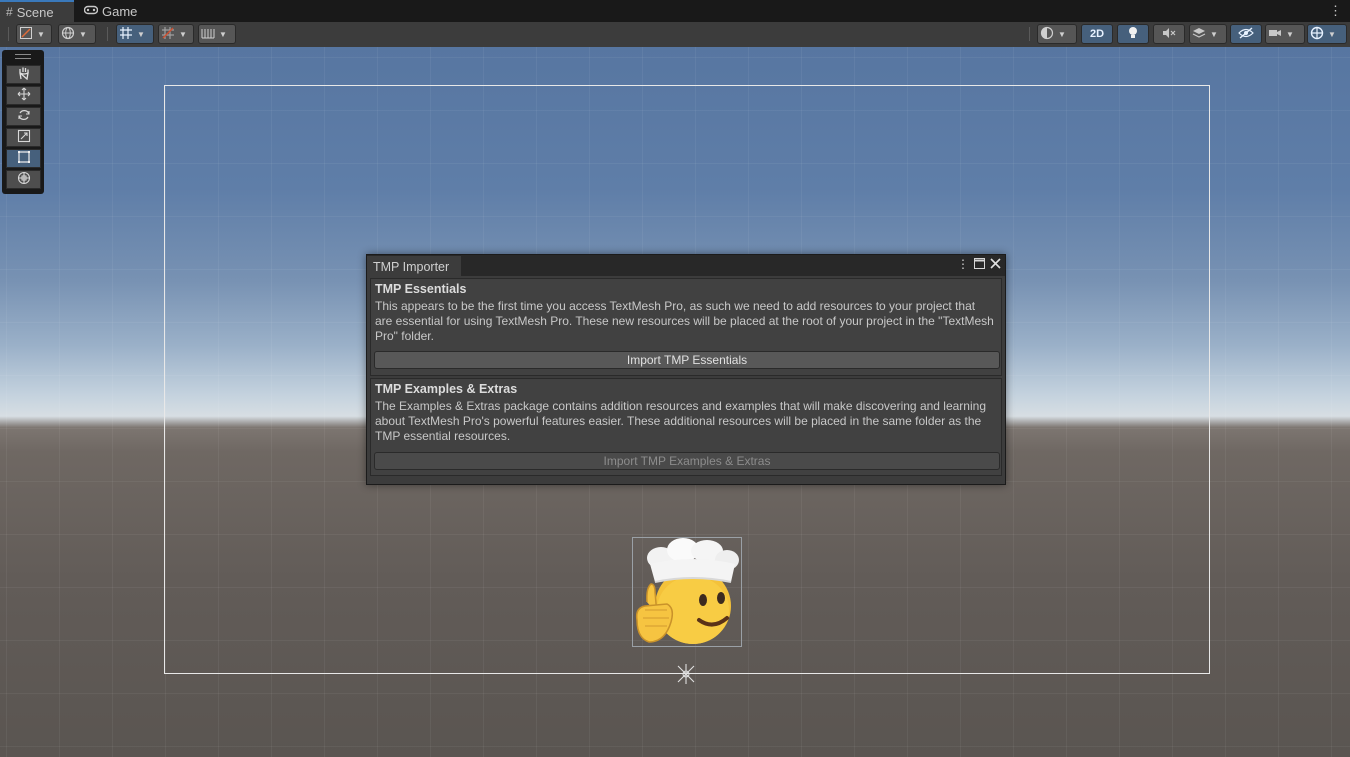 The width and height of the screenshot is (1350, 757). Describe the element at coordinates (1335, 11) in the screenshot. I see `more-options-icon: ⋮` at that location.